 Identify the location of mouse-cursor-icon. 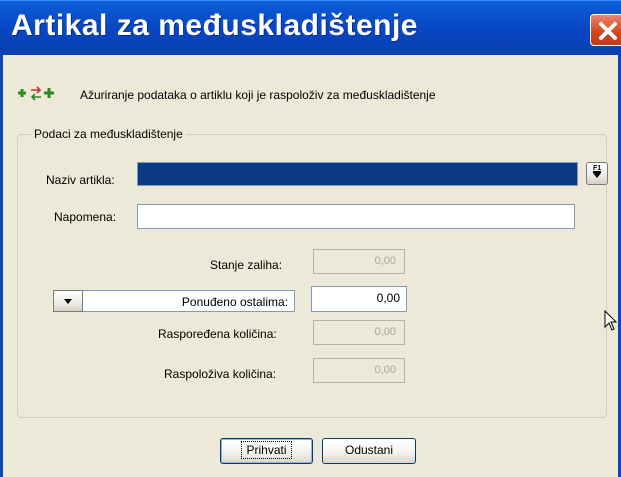
(611, 320).